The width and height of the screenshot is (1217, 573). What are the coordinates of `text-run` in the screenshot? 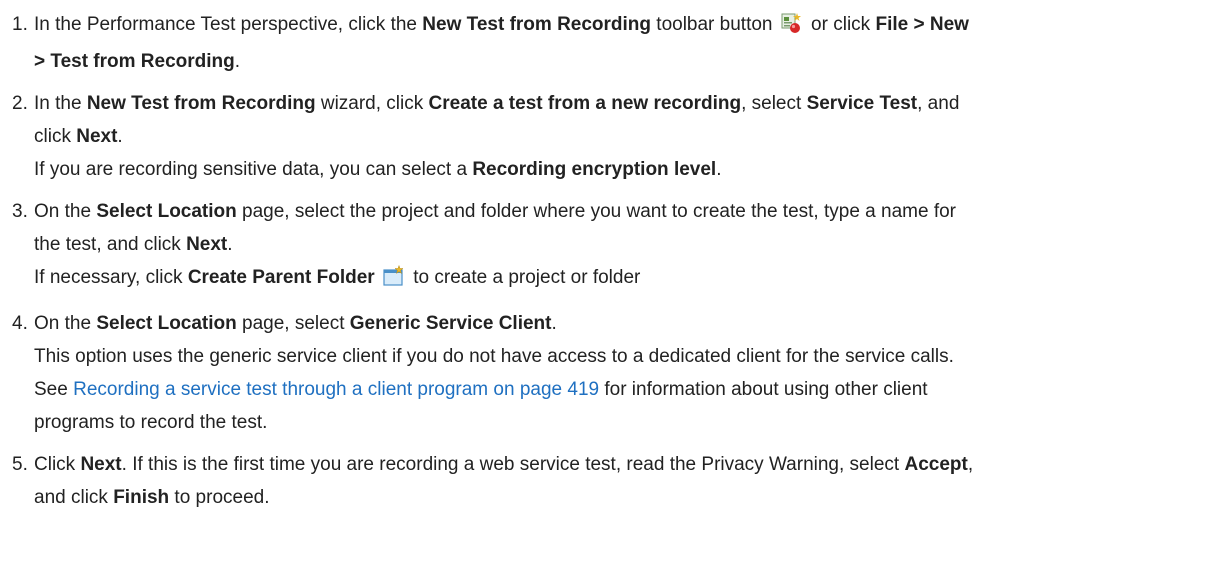 It's located at (377, 277).